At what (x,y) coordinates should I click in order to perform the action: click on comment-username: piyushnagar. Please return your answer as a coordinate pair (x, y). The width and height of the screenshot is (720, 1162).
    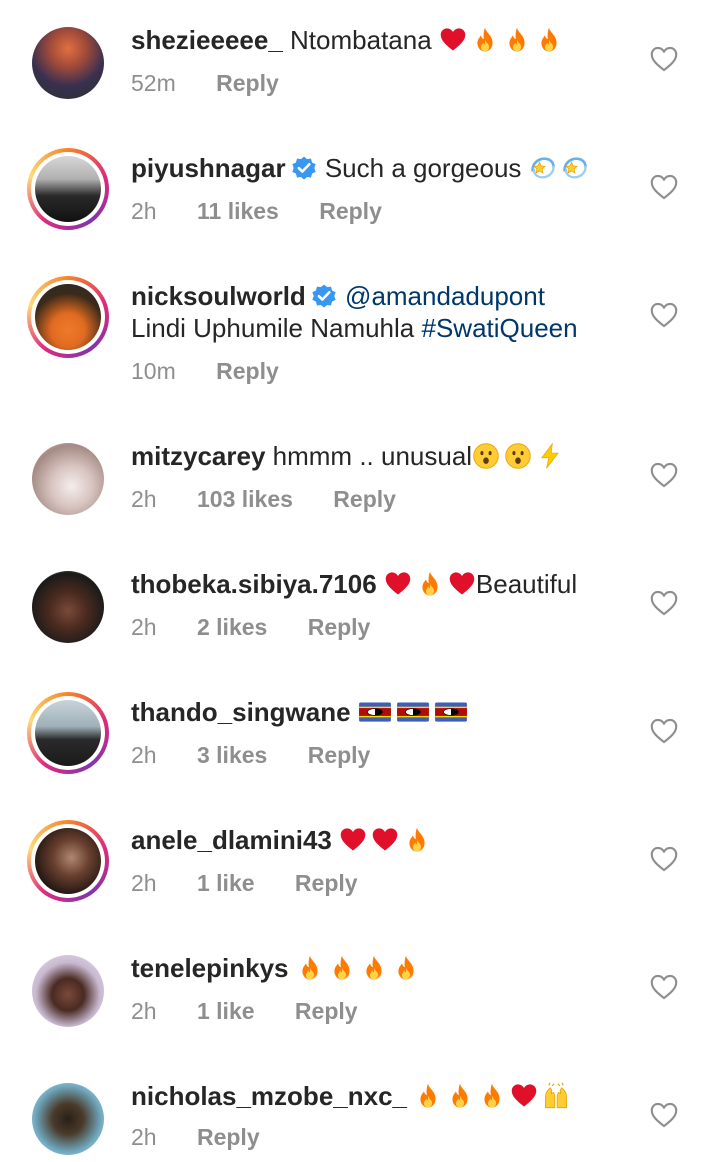
    Looking at the image, I should click on (208, 168).